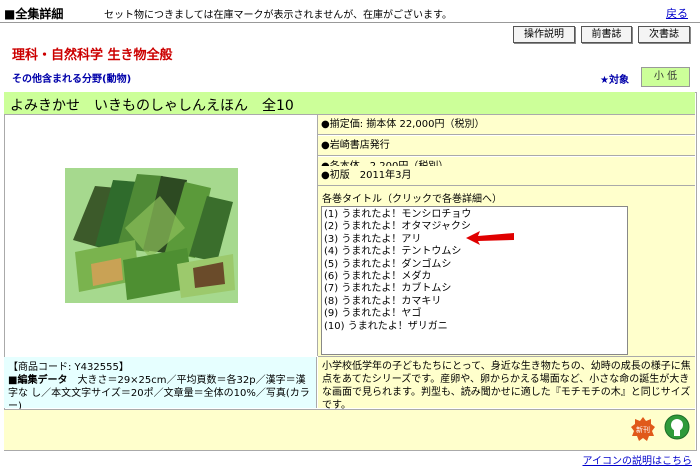 This screenshot has width=700, height=474. What do you see at coordinates (506, 176) in the screenshot?
I see `info-first-edition: ●初版 2011年3月` at bounding box center [506, 176].